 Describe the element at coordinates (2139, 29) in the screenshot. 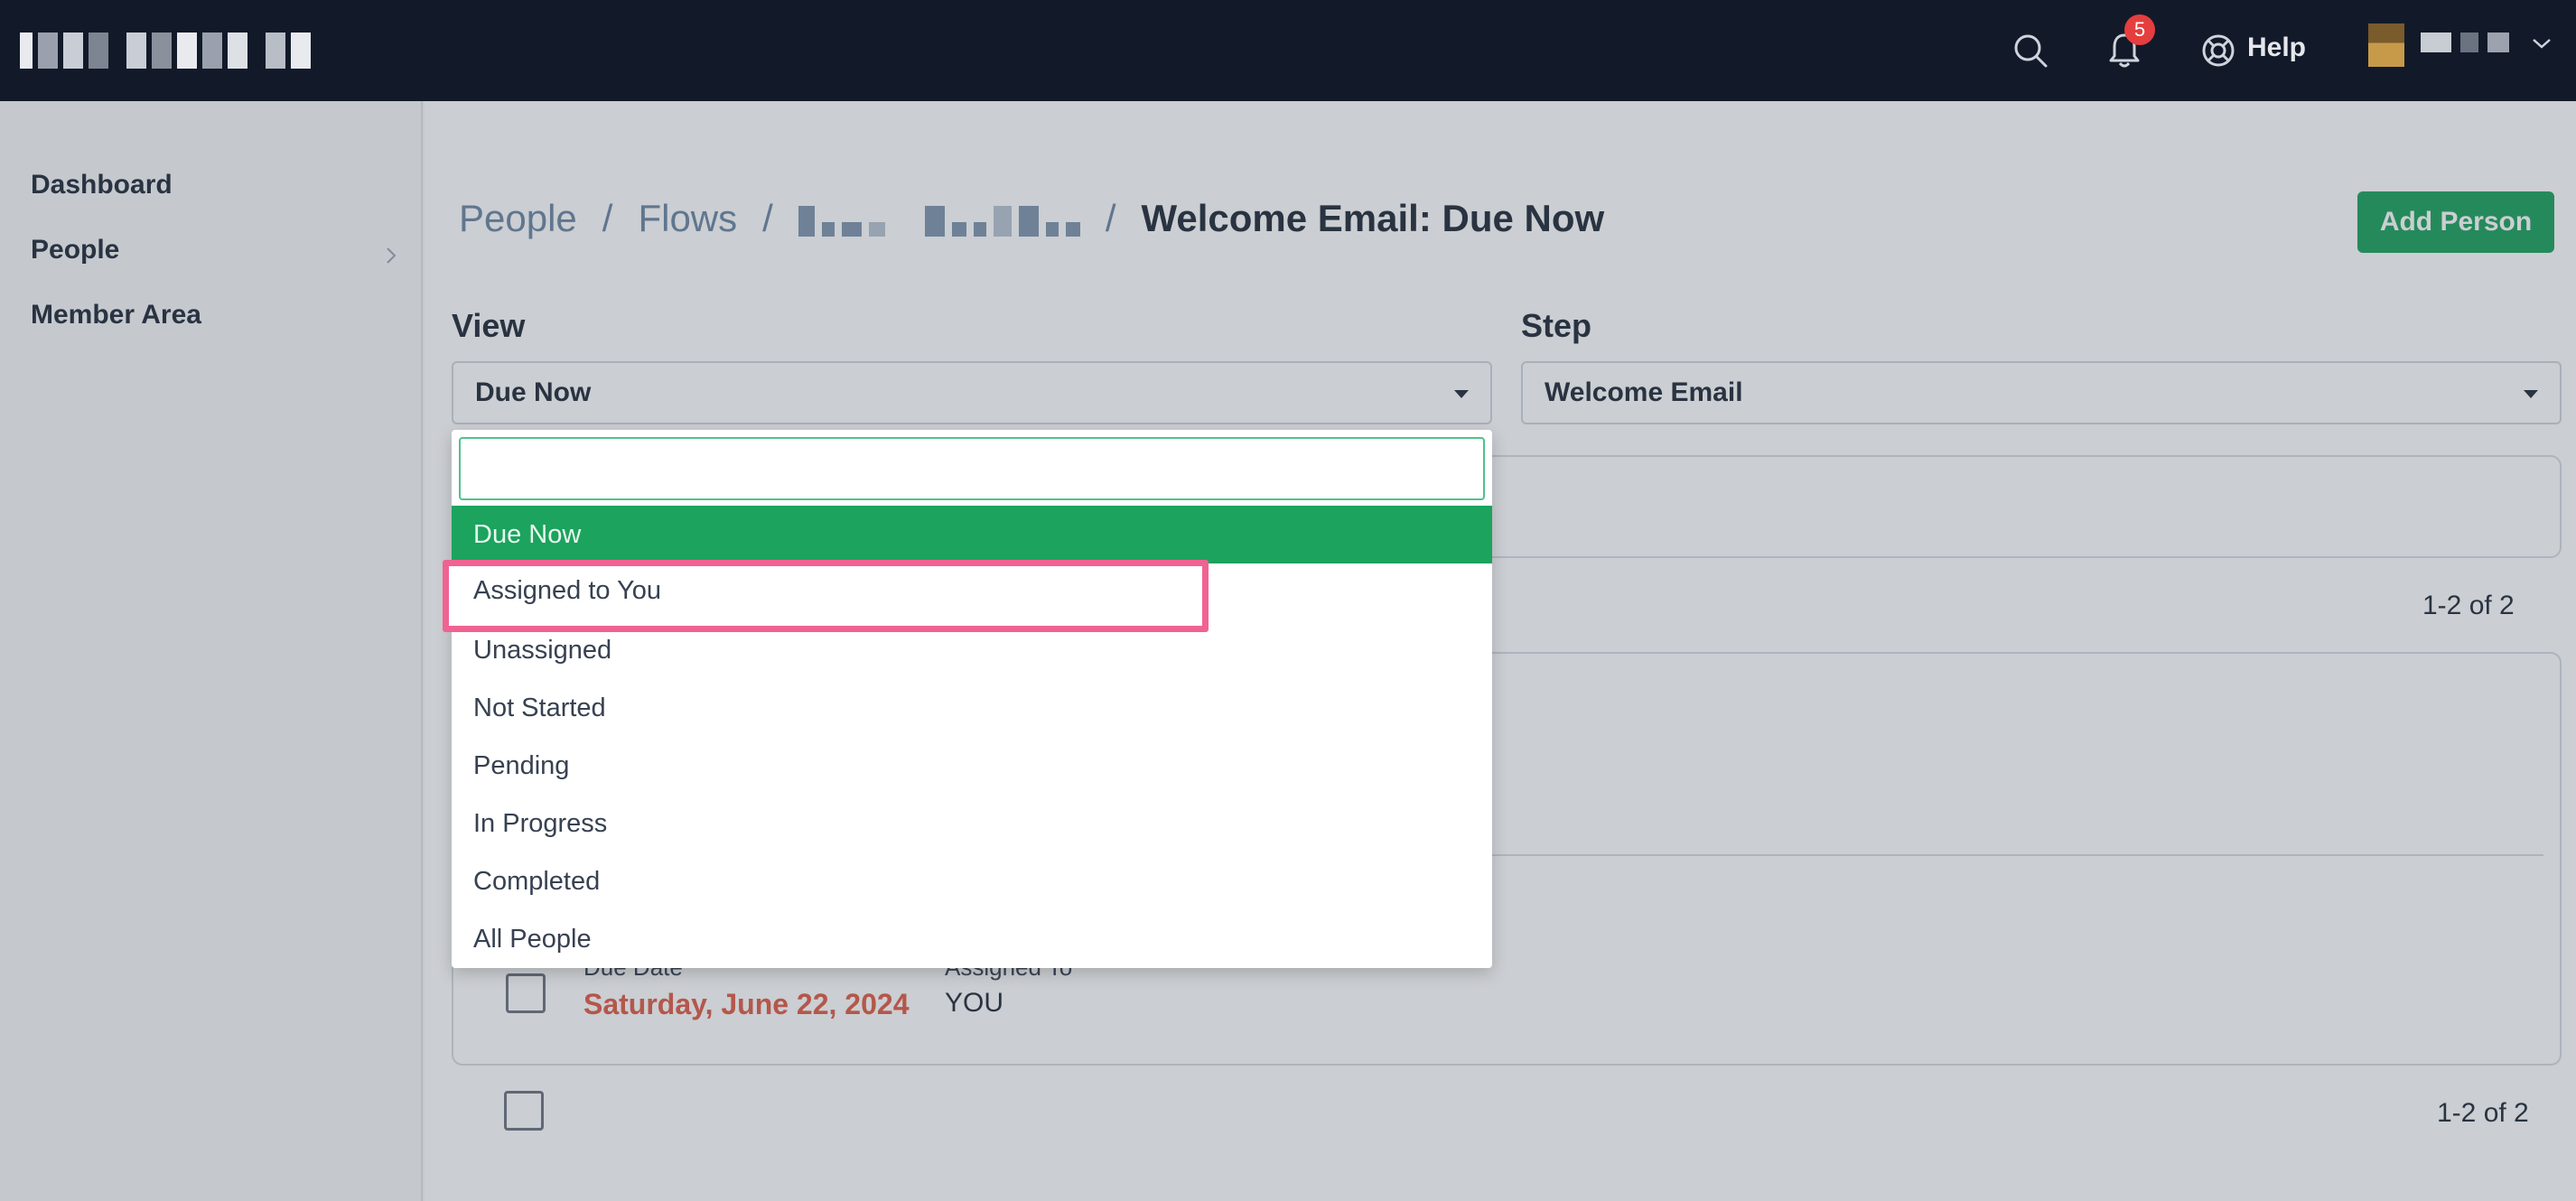

I see `notification-count-badge: 5` at that location.